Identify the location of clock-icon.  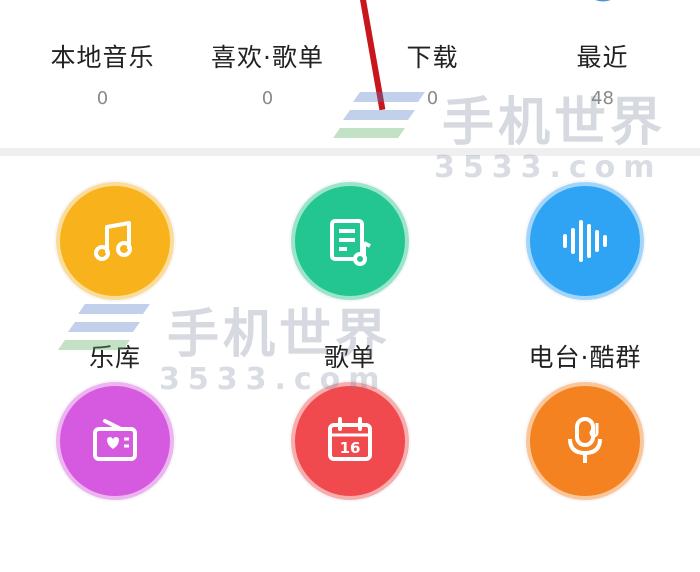
(602, 1).